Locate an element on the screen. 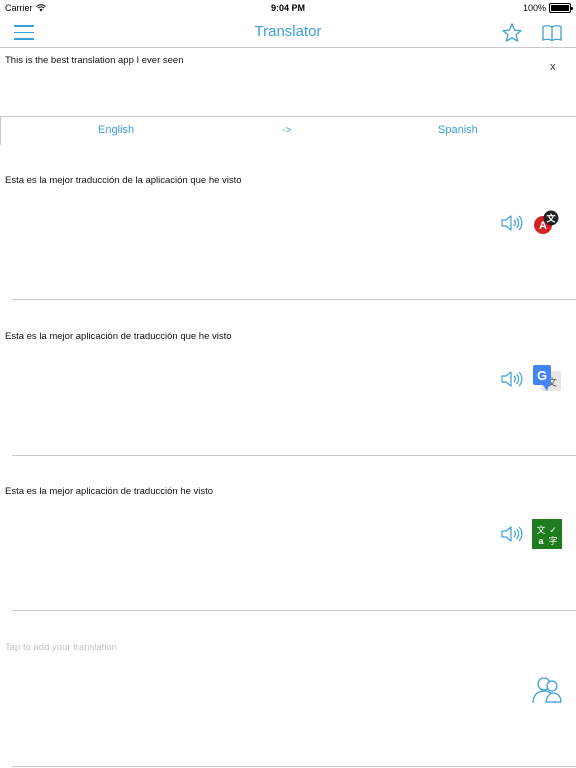 This screenshot has height=768, width=576. battery-group: 100% is located at coordinates (547, 8).